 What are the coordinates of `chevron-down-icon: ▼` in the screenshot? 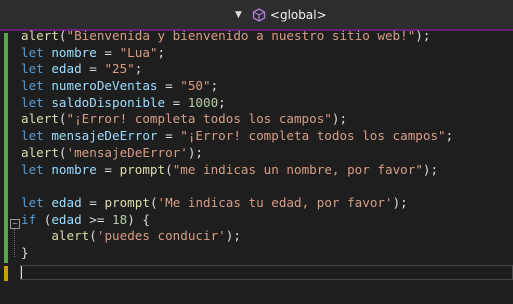 It's located at (238, 15).